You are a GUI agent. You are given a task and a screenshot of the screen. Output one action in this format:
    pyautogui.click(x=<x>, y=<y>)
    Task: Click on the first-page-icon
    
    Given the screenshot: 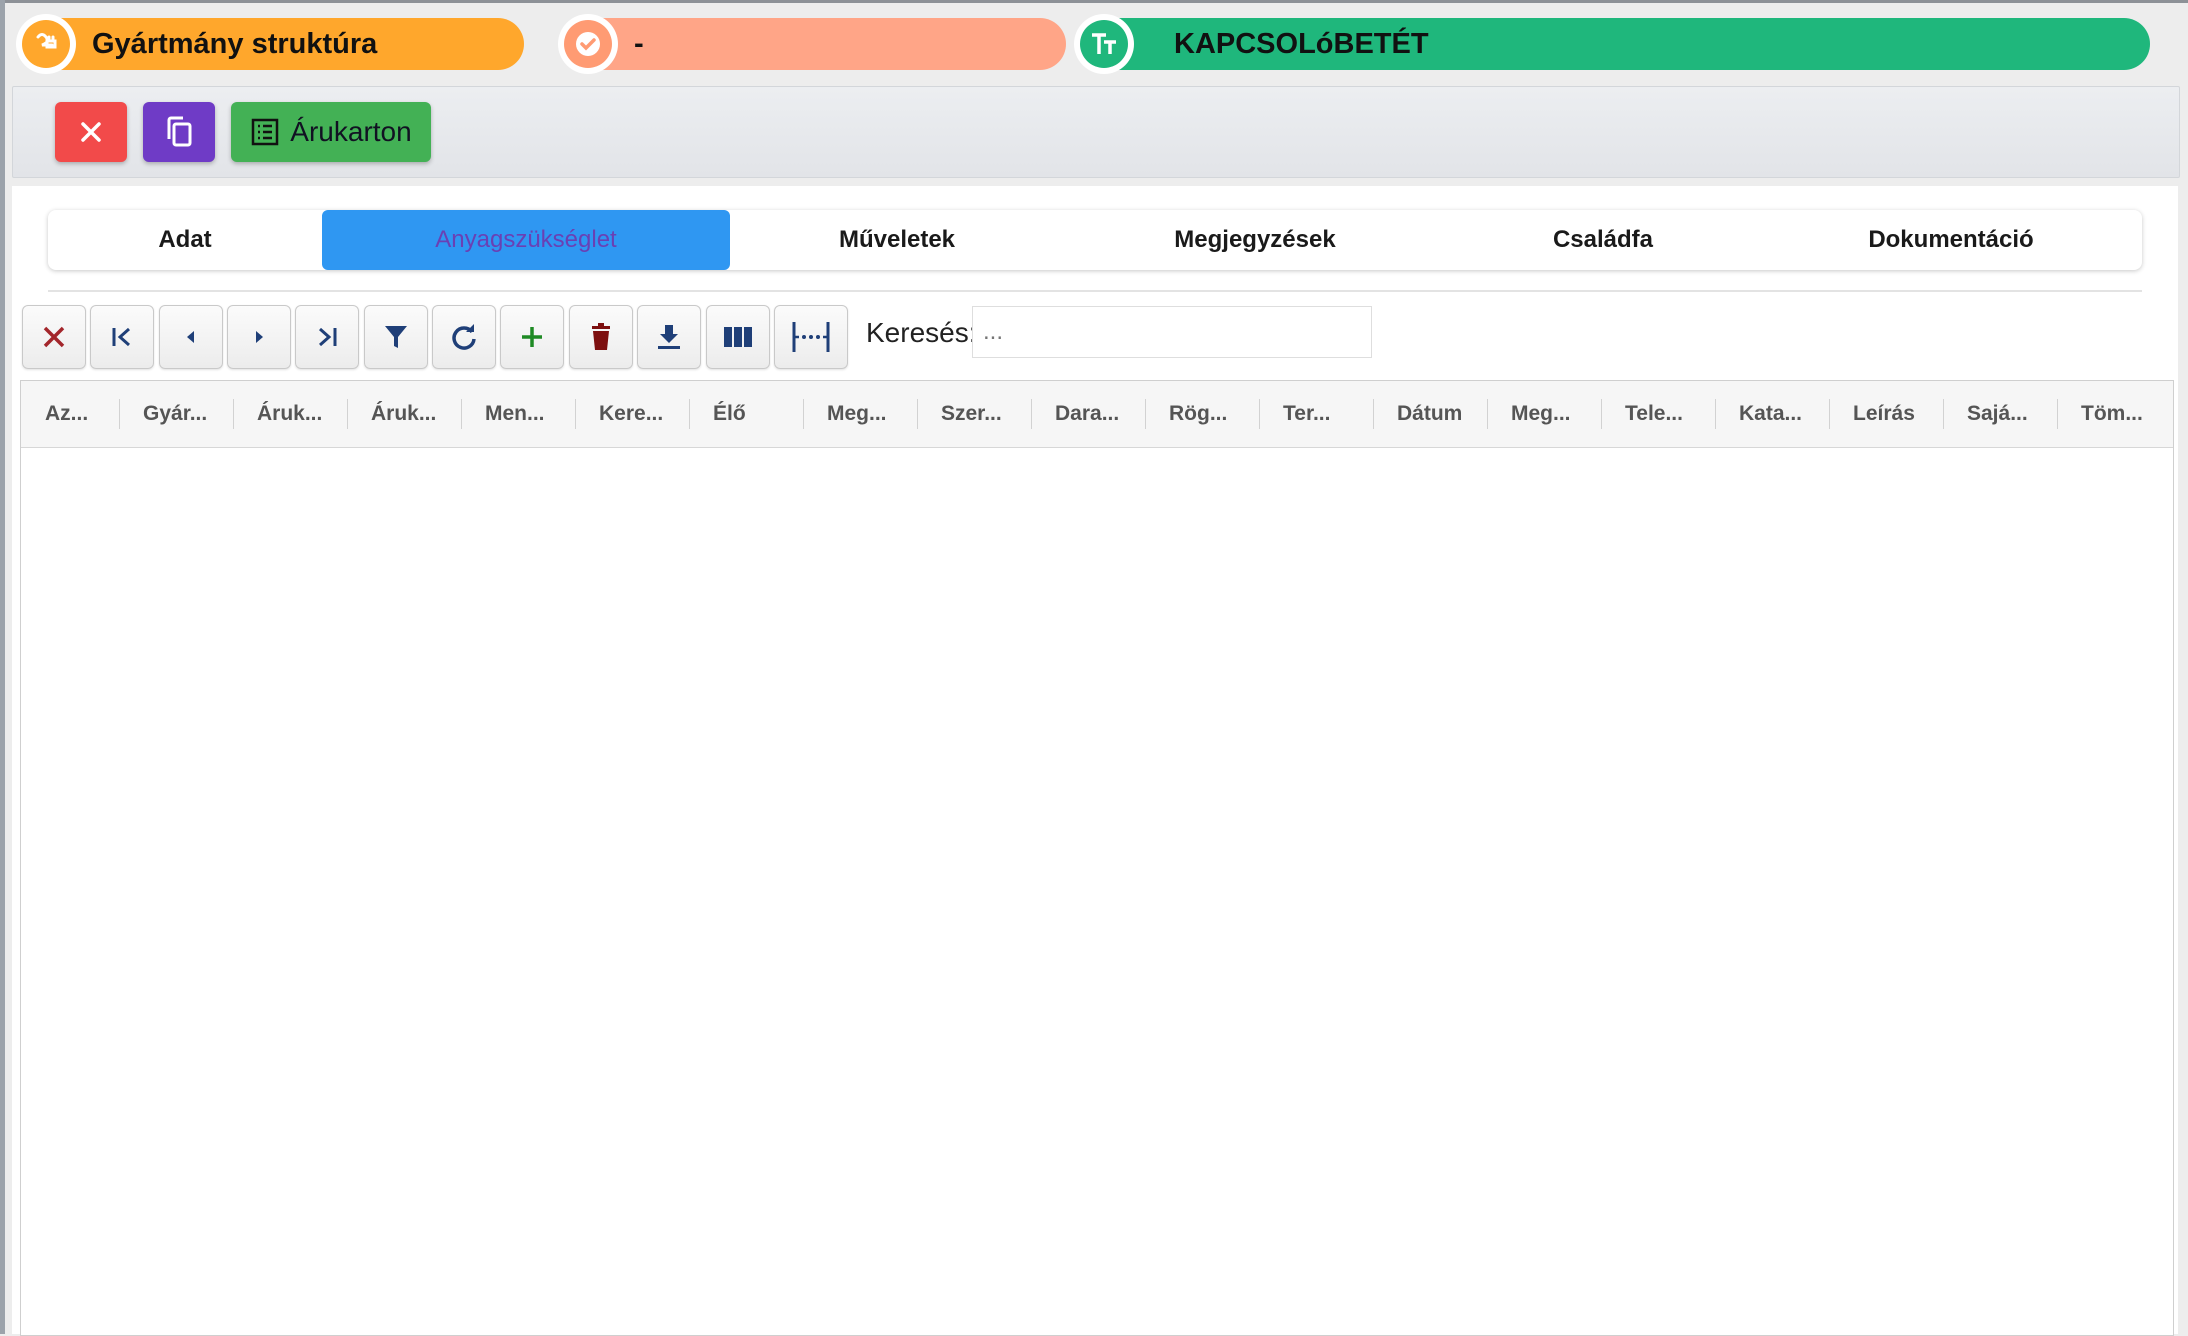 What is the action you would take?
    pyautogui.click(x=121, y=337)
    